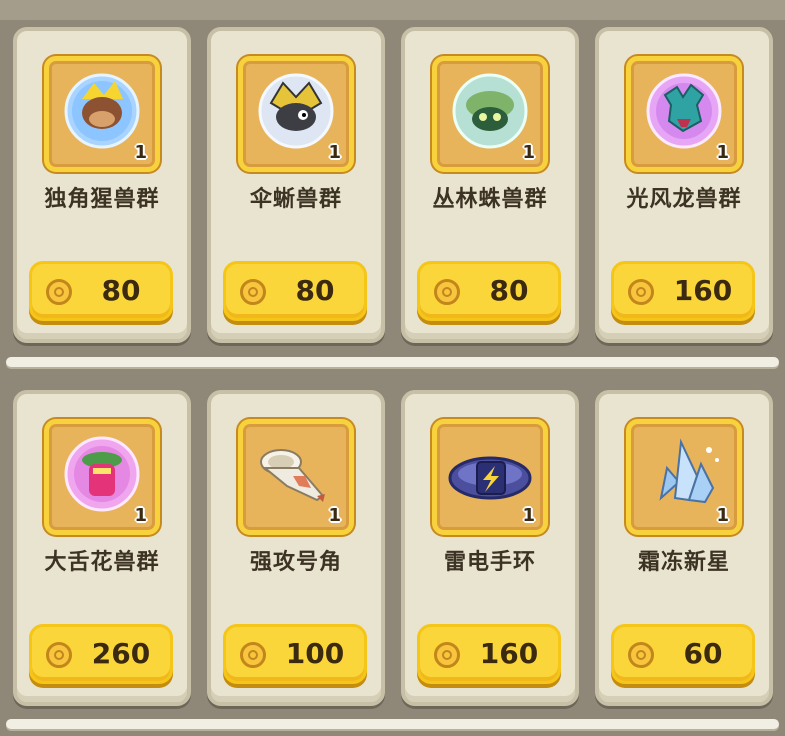 The image size is (785, 736). I want to click on shop-item-card: 1 大舌花兽群 260, so click(102, 548).